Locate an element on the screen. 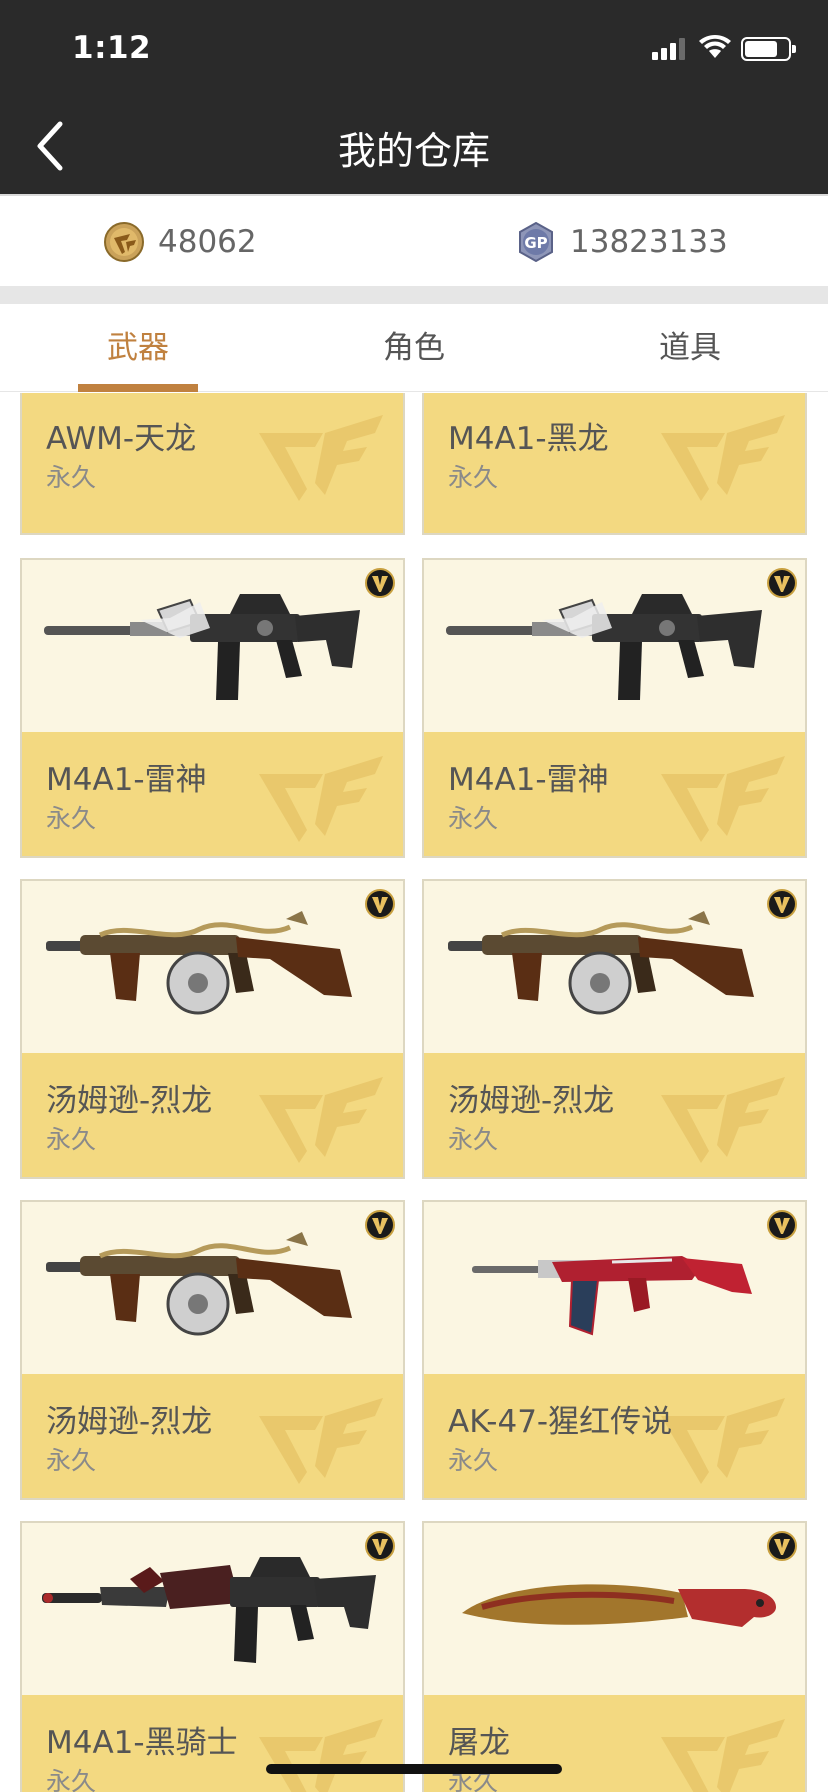  item-info: AK-47-猩红传说 永久 is located at coordinates (614, 1436).